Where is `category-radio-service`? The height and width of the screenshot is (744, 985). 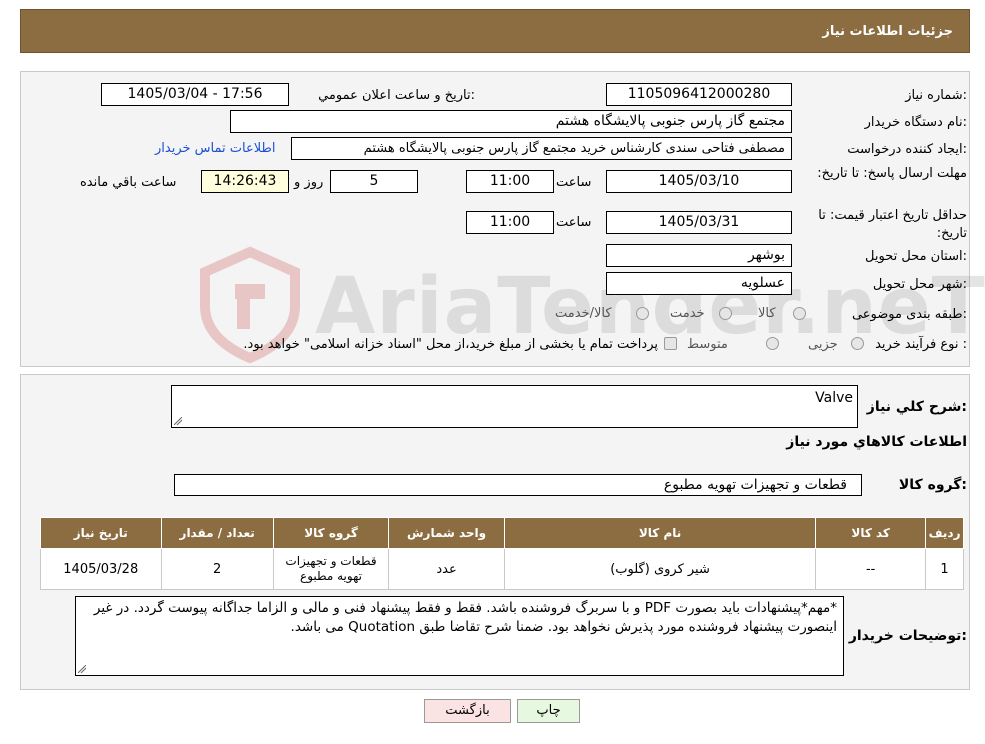 category-radio-service is located at coordinates (725, 313).